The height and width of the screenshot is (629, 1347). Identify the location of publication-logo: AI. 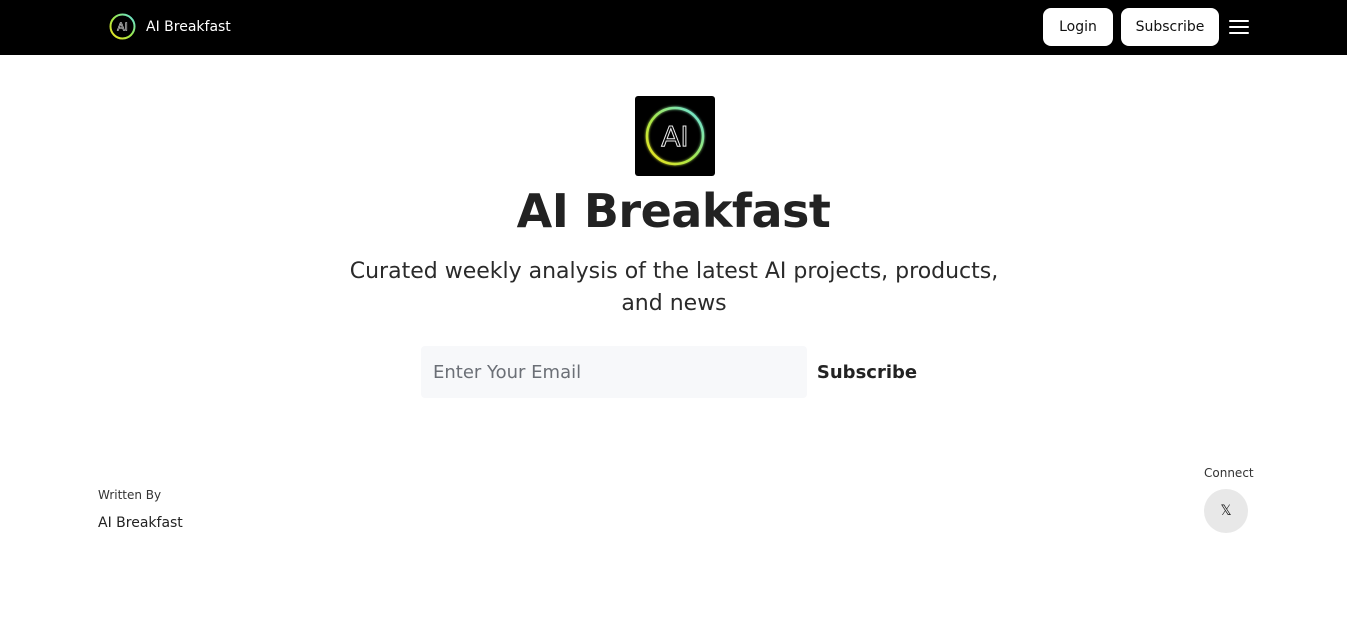
(675, 136).